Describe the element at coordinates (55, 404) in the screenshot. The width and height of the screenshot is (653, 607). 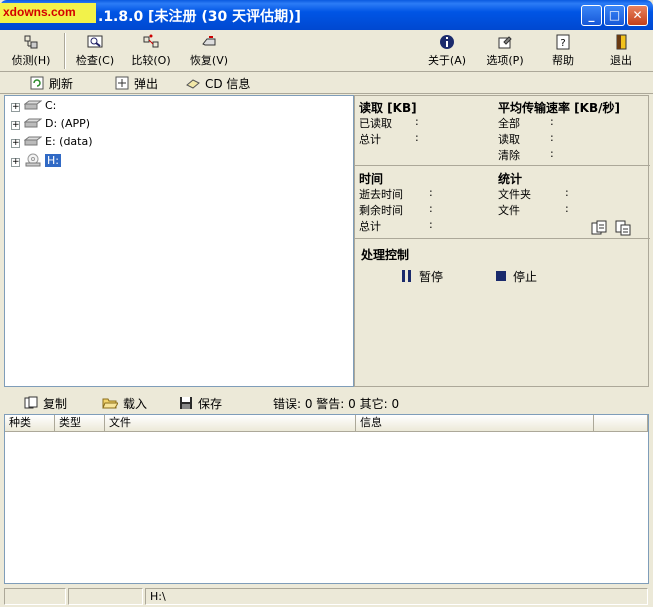
I see `copy-label: 复制` at that location.